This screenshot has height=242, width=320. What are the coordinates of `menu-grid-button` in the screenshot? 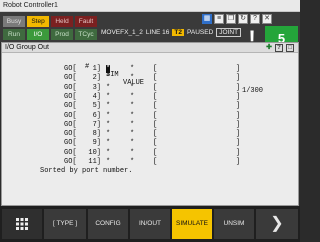 It's located at (22, 224).